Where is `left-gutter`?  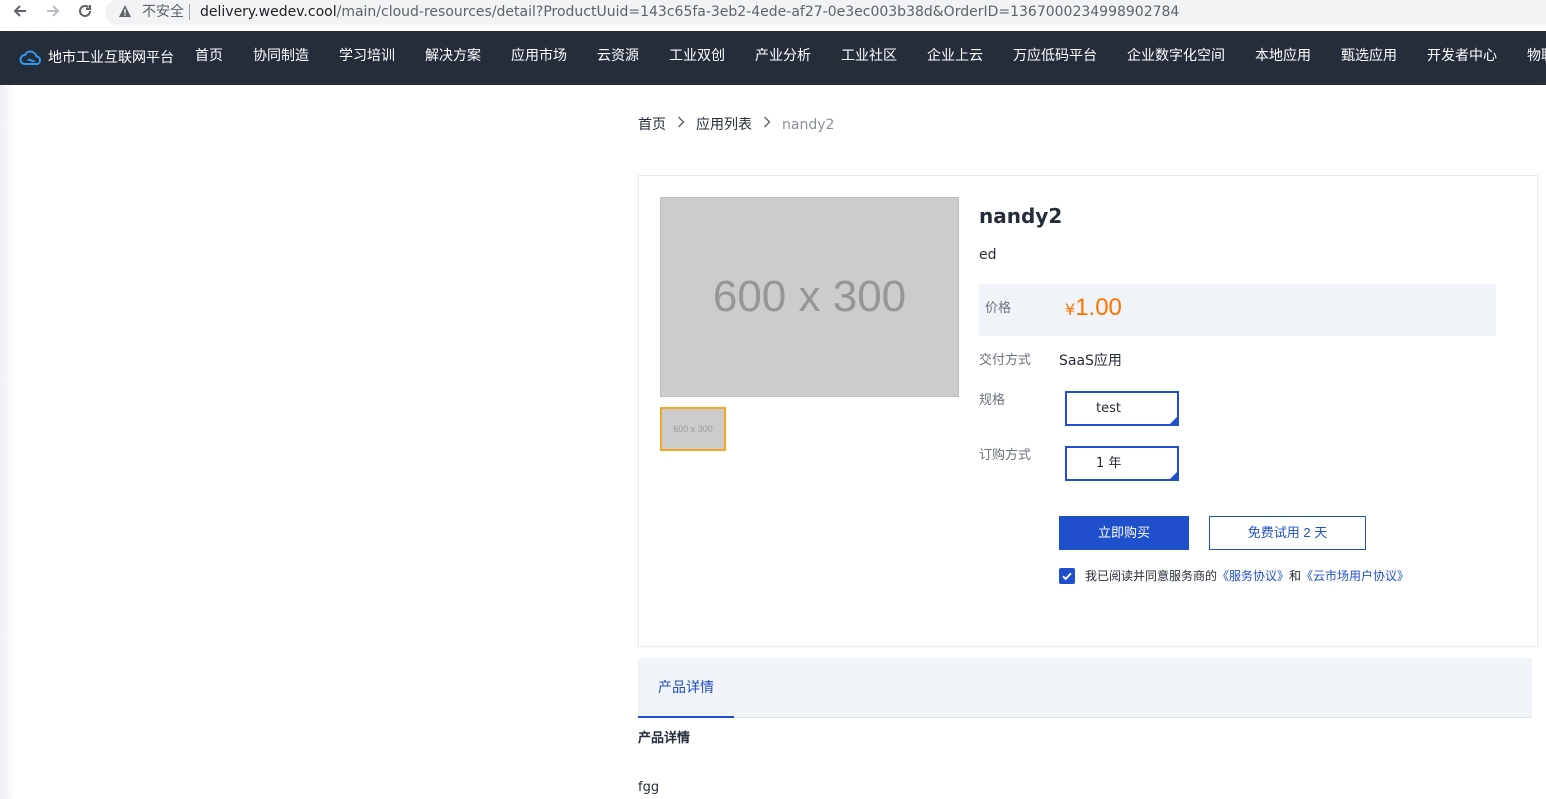
left-gutter is located at coordinates (8, 442).